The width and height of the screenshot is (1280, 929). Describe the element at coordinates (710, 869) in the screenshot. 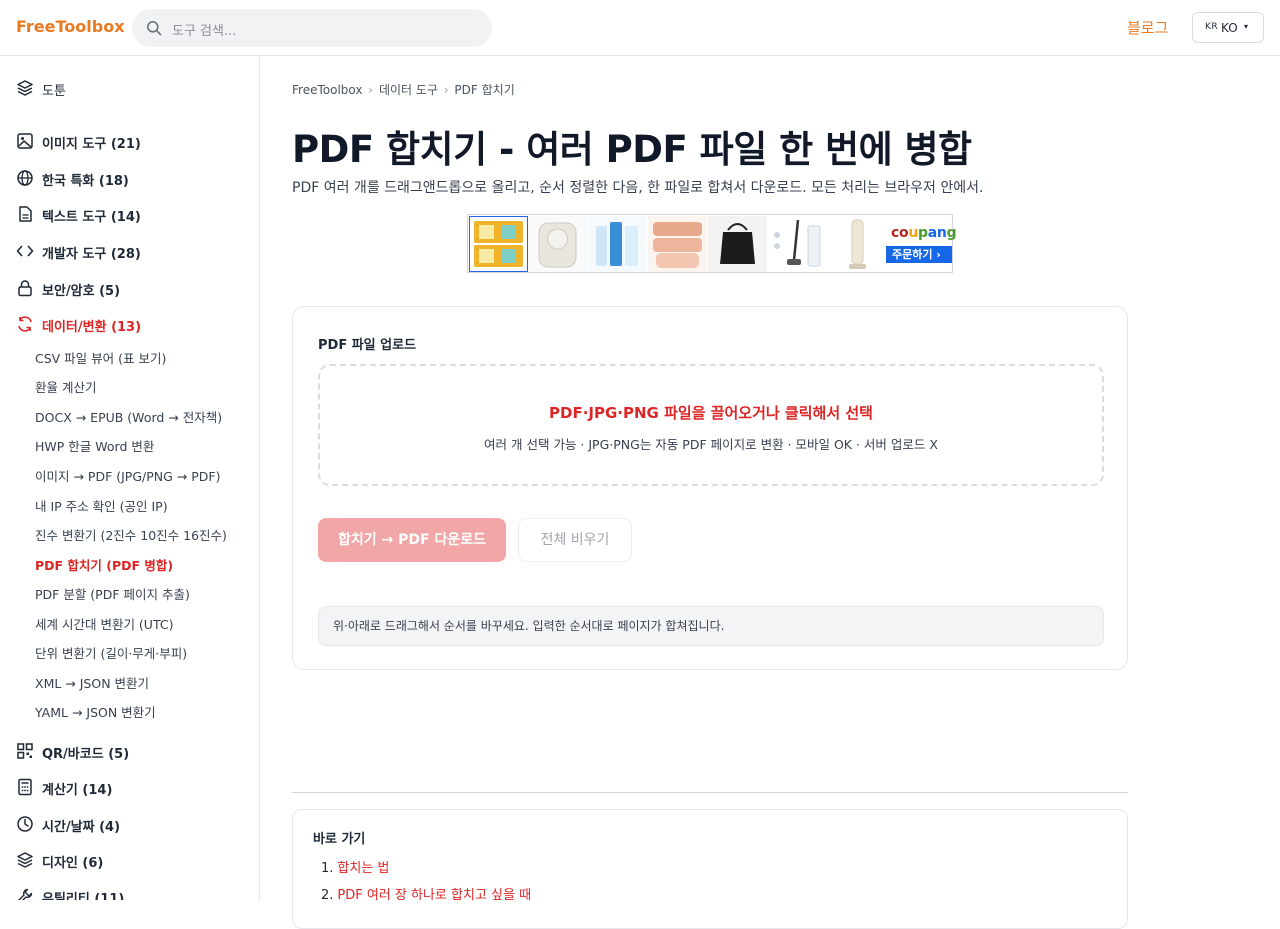

I see `table-of-contents: 바로 가기 1. 합치는 법 2. PDF 여러 장 하나로 합치고 싶을 때` at that location.